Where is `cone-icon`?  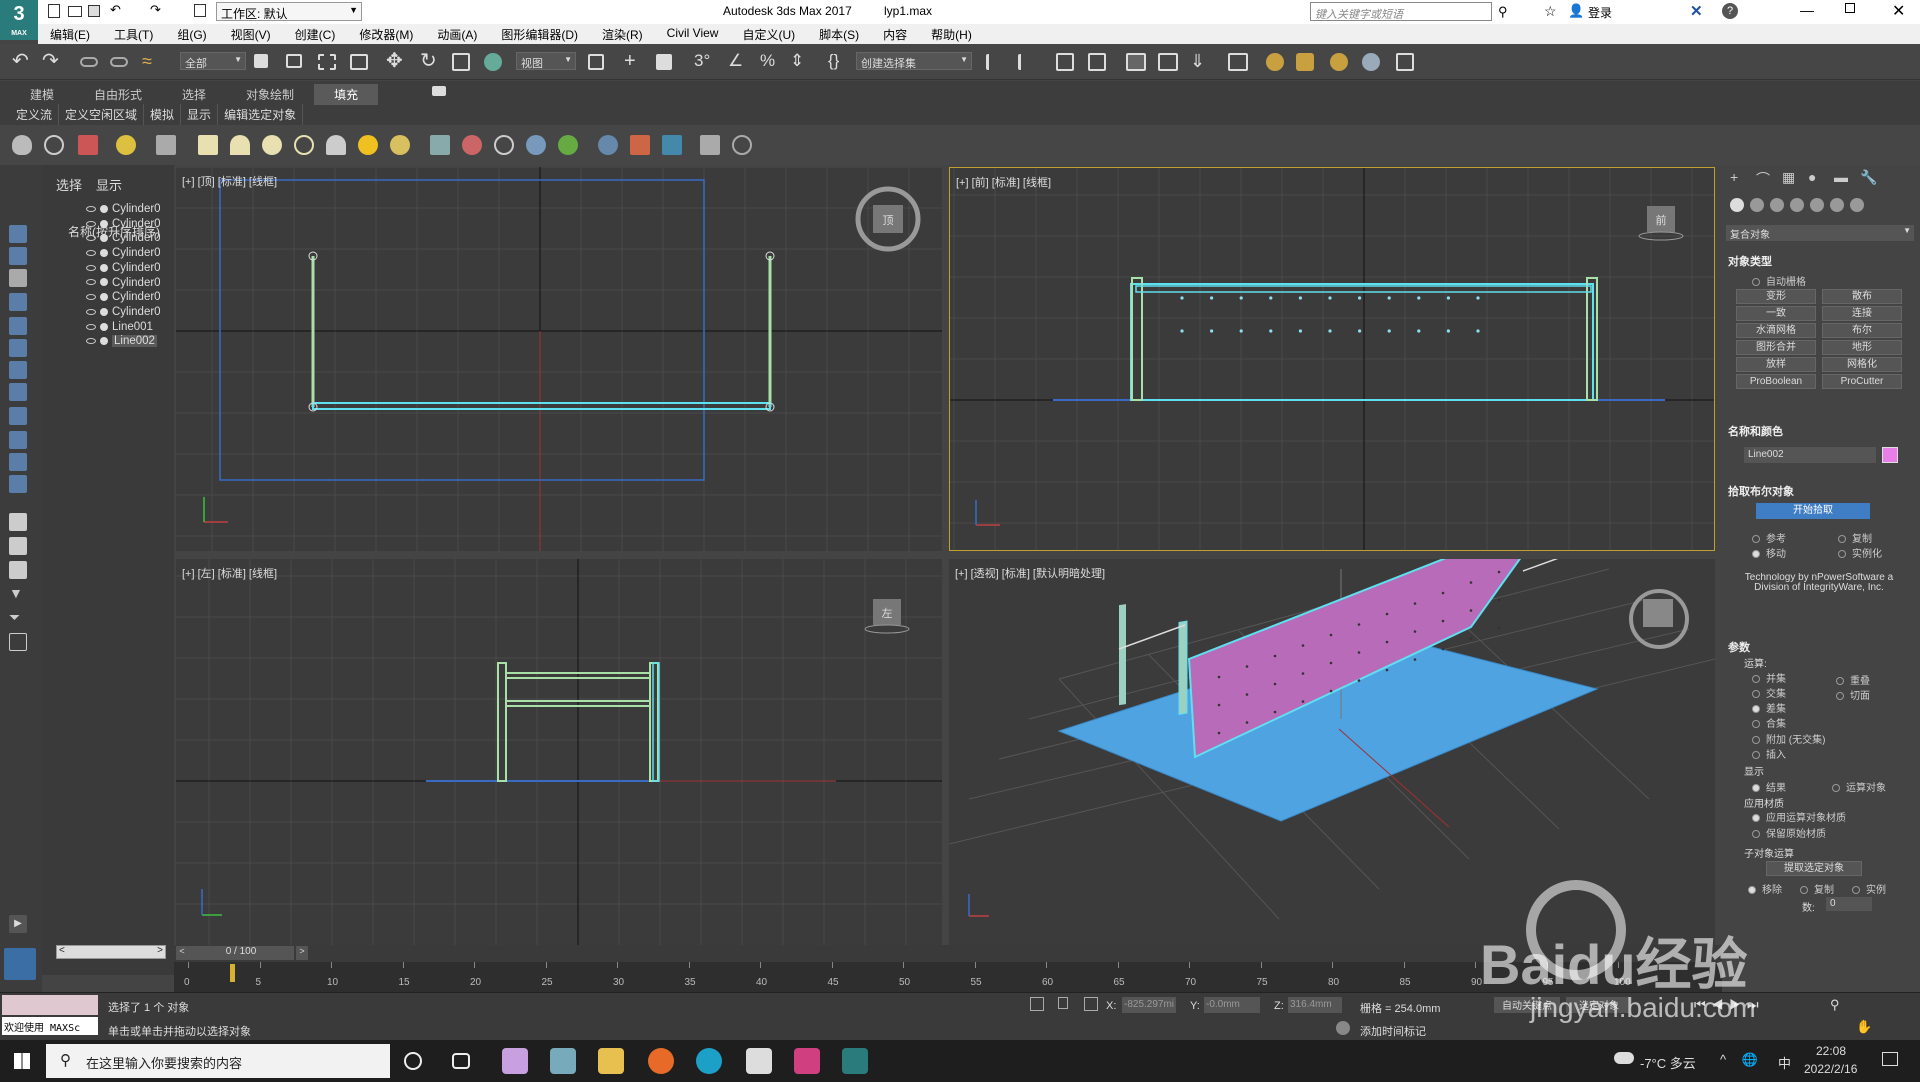
cone-icon is located at coordinates (336, 145).